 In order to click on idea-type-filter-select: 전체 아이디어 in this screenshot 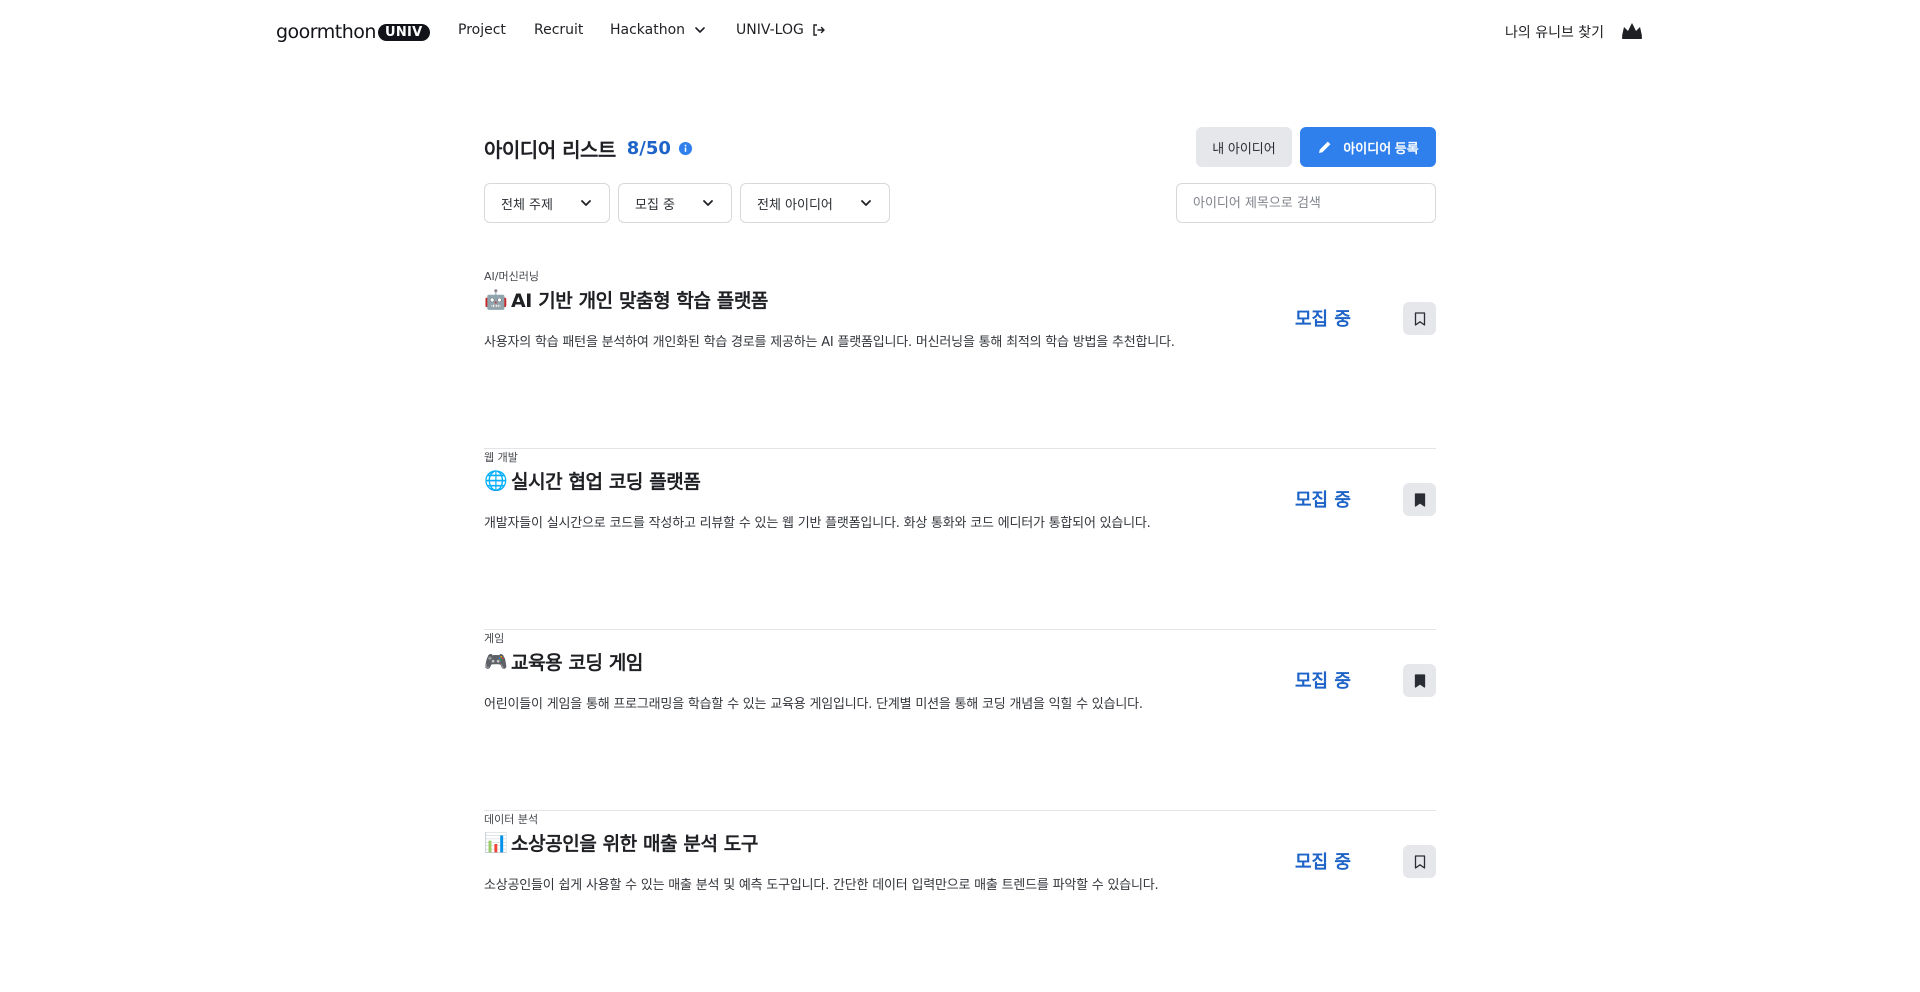, I will do `click(815, 203)`.